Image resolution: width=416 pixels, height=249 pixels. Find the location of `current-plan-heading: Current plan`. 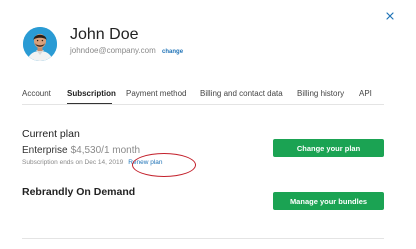

current-plan-heading: Current plan is located at coordinates (51, 134).